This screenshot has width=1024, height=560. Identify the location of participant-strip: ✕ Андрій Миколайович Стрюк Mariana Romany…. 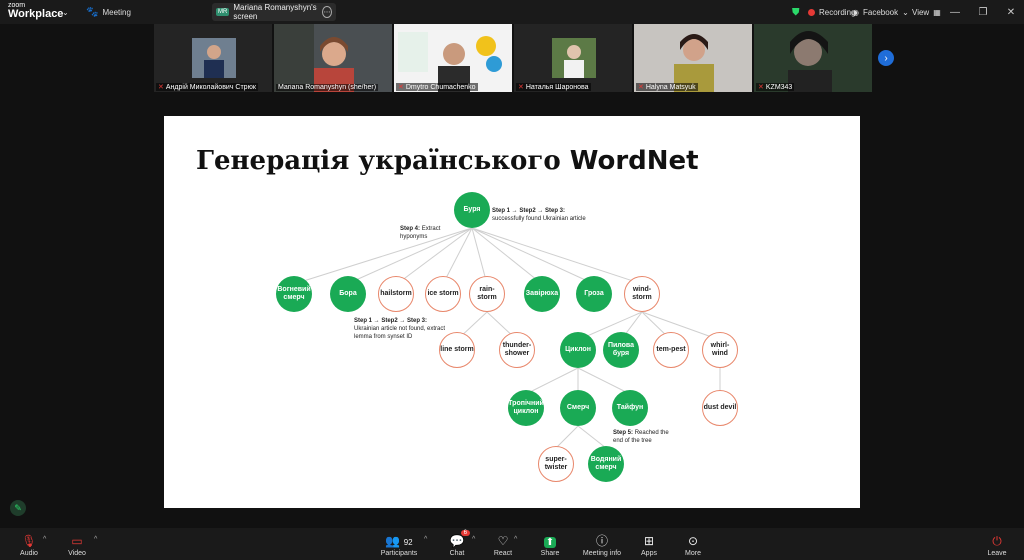
(511, 59).